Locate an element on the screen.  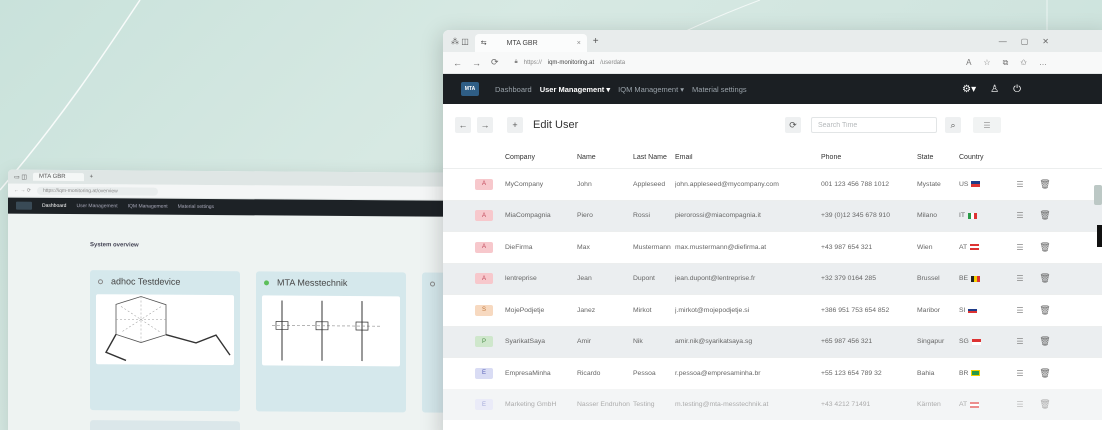
new-tab-icon: + is located at coordinates (596, 41).